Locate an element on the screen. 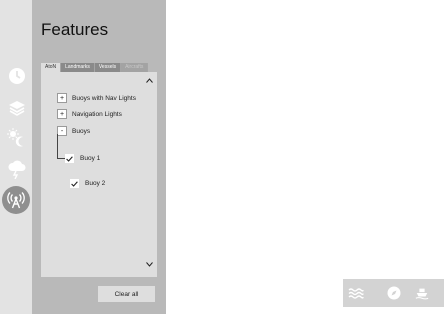  tab-aircrafts: Aircrafts is located at coordinates (135, 67).